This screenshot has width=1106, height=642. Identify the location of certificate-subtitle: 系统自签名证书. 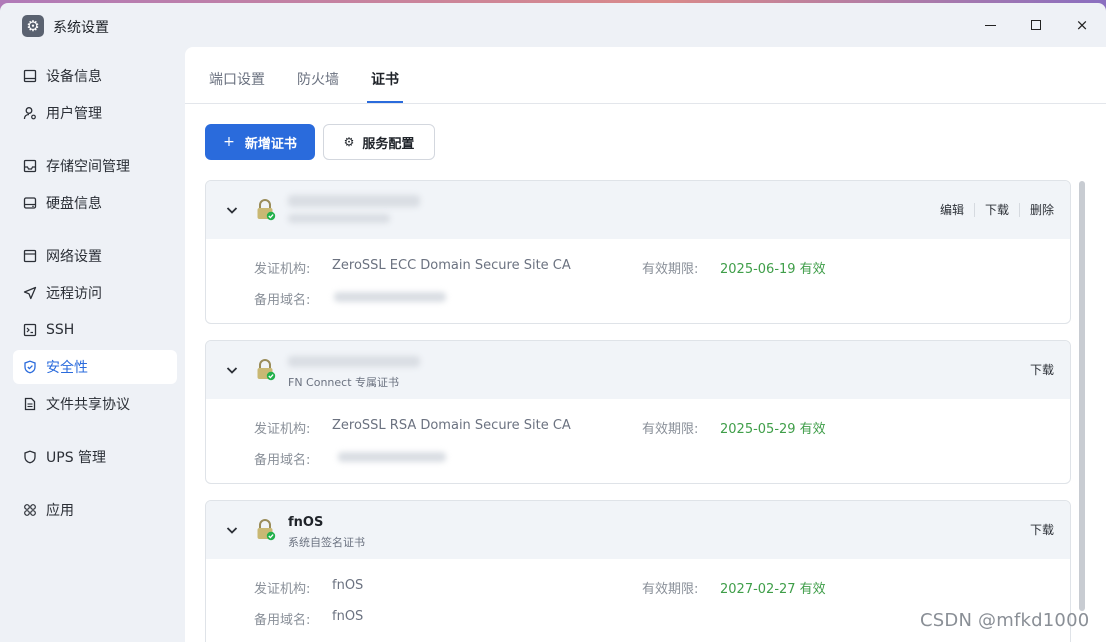
(326, 542).